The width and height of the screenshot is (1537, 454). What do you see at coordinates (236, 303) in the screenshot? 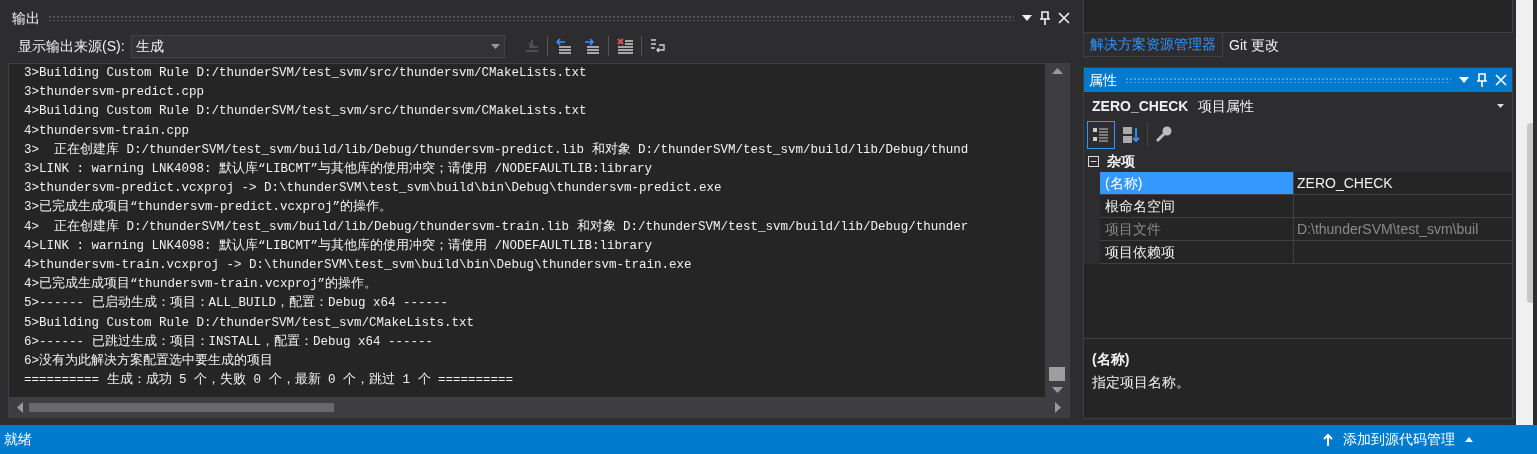
I see `output-line: 5>------ 已启动生成：项目：ALL_BUILD，配置：Debug x64 ------` at bounding box center [236, 303].